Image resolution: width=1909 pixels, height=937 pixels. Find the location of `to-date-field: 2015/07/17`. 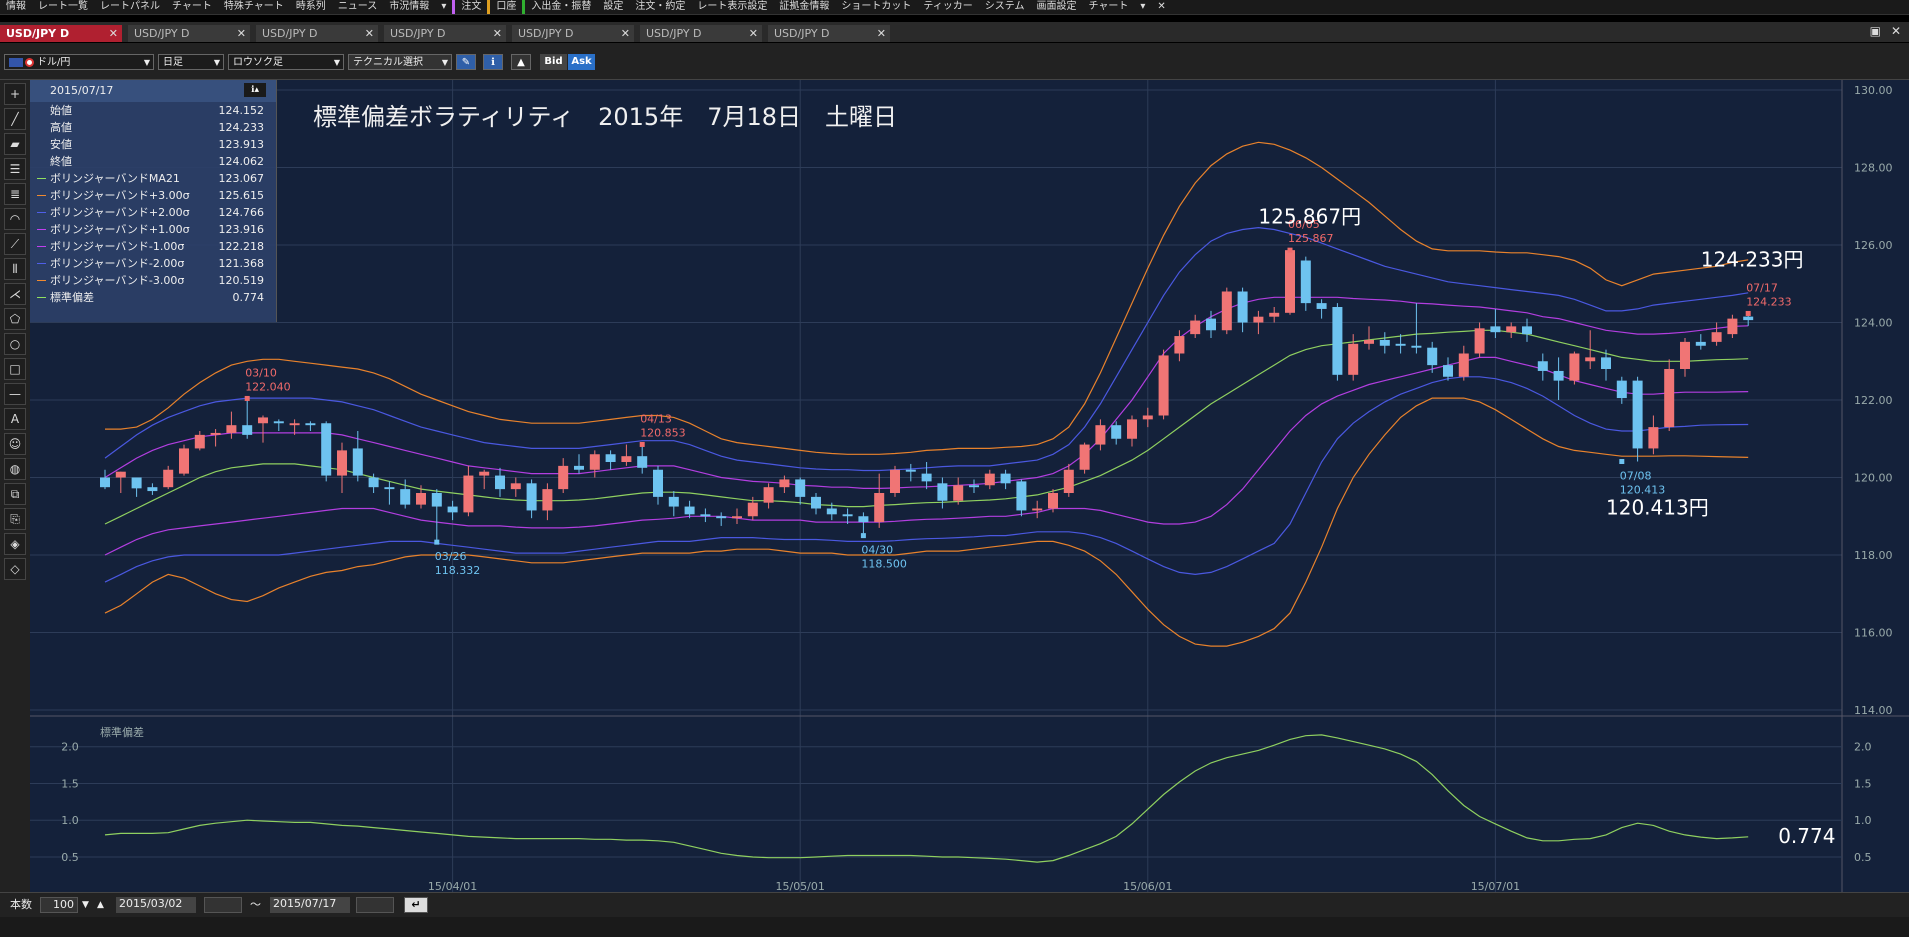

to-date-field: 2015/07/17 is located at coordinates (310, 905).